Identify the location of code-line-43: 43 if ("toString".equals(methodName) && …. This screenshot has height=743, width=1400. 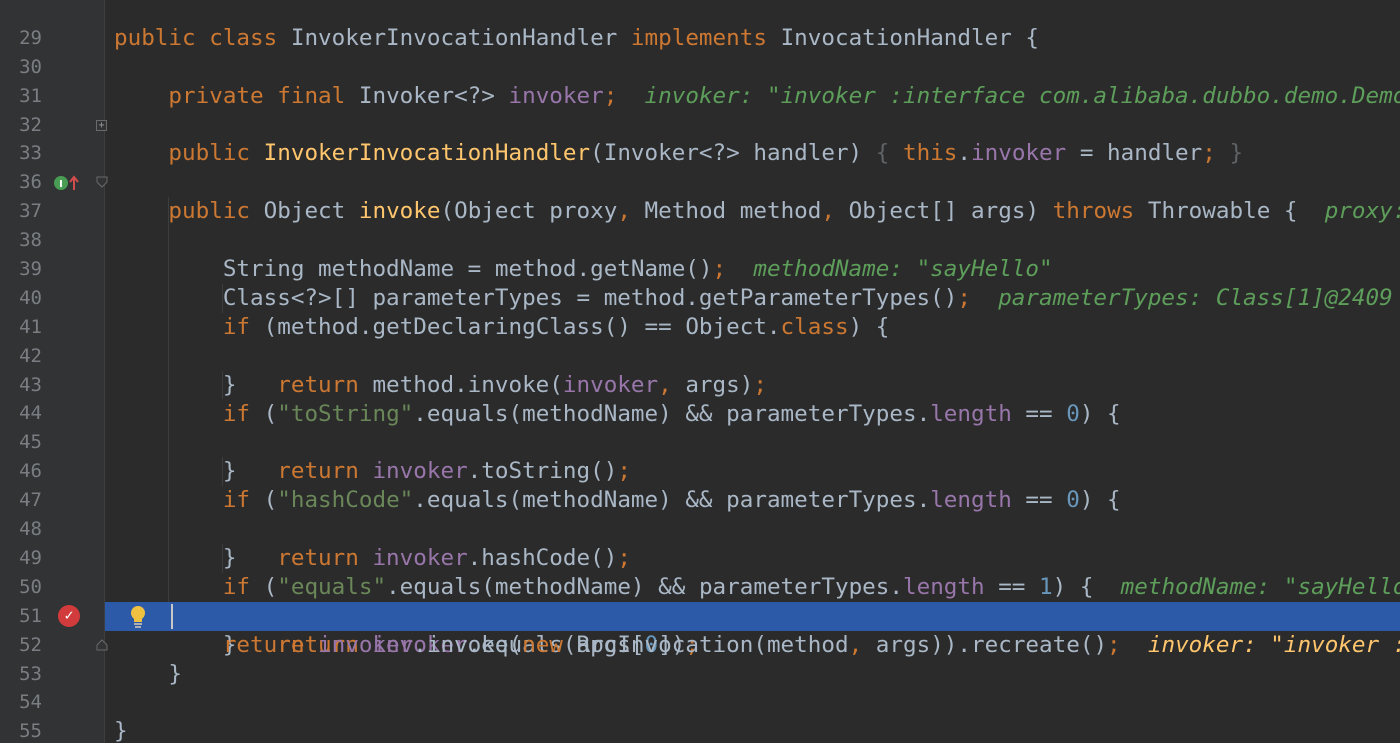
(700, 384).